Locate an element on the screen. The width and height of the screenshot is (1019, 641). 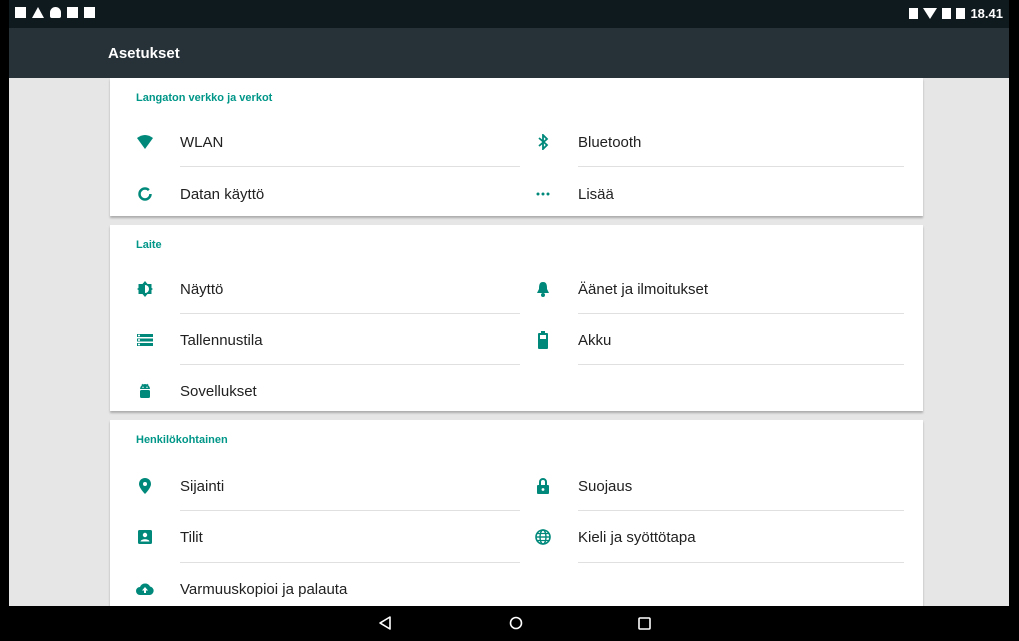
cloud-notification-icon is located at coordinates (55, 12).